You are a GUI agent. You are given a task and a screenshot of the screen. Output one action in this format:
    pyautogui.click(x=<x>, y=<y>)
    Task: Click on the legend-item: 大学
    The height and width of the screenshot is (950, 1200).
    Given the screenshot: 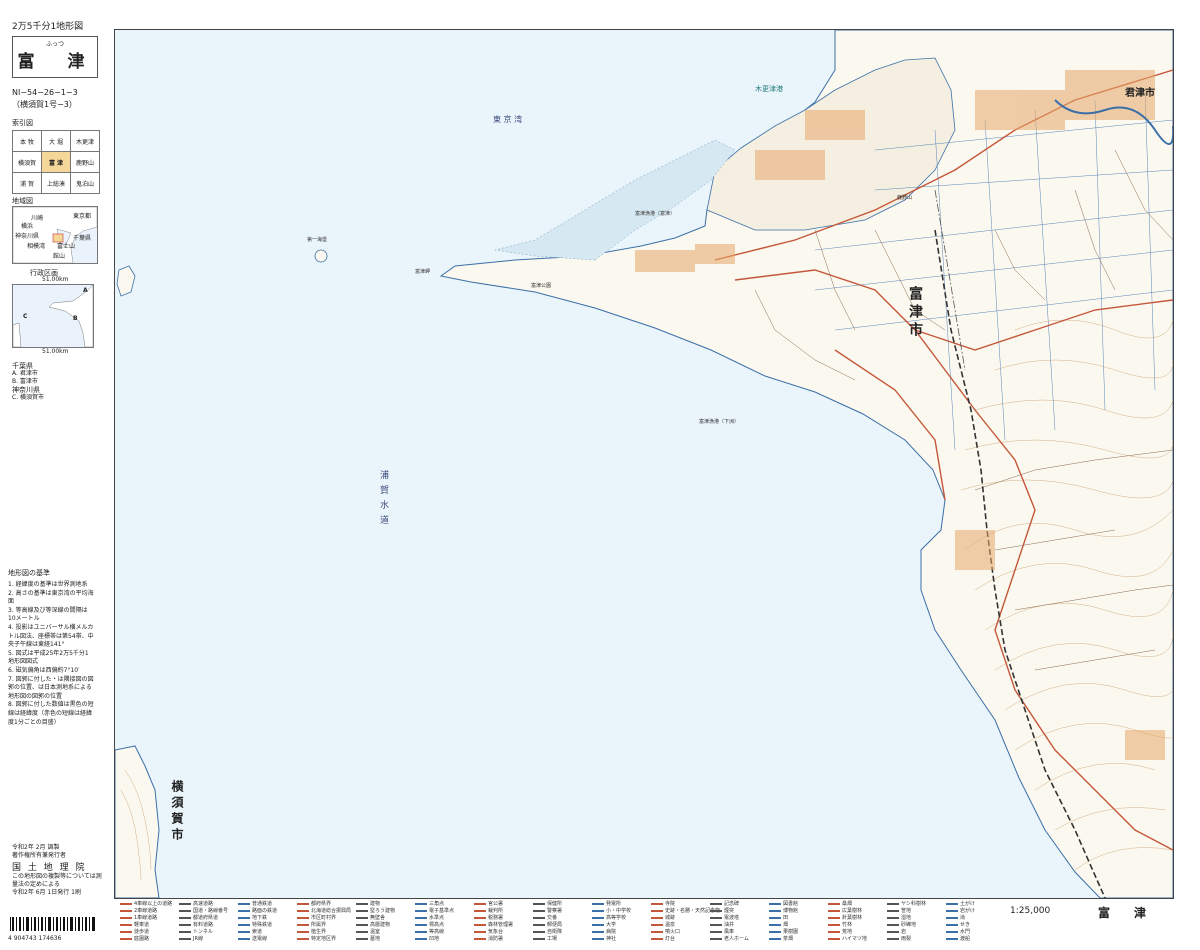 What is the action you would take?
    pyautogui.click(x=604, y=924)
    